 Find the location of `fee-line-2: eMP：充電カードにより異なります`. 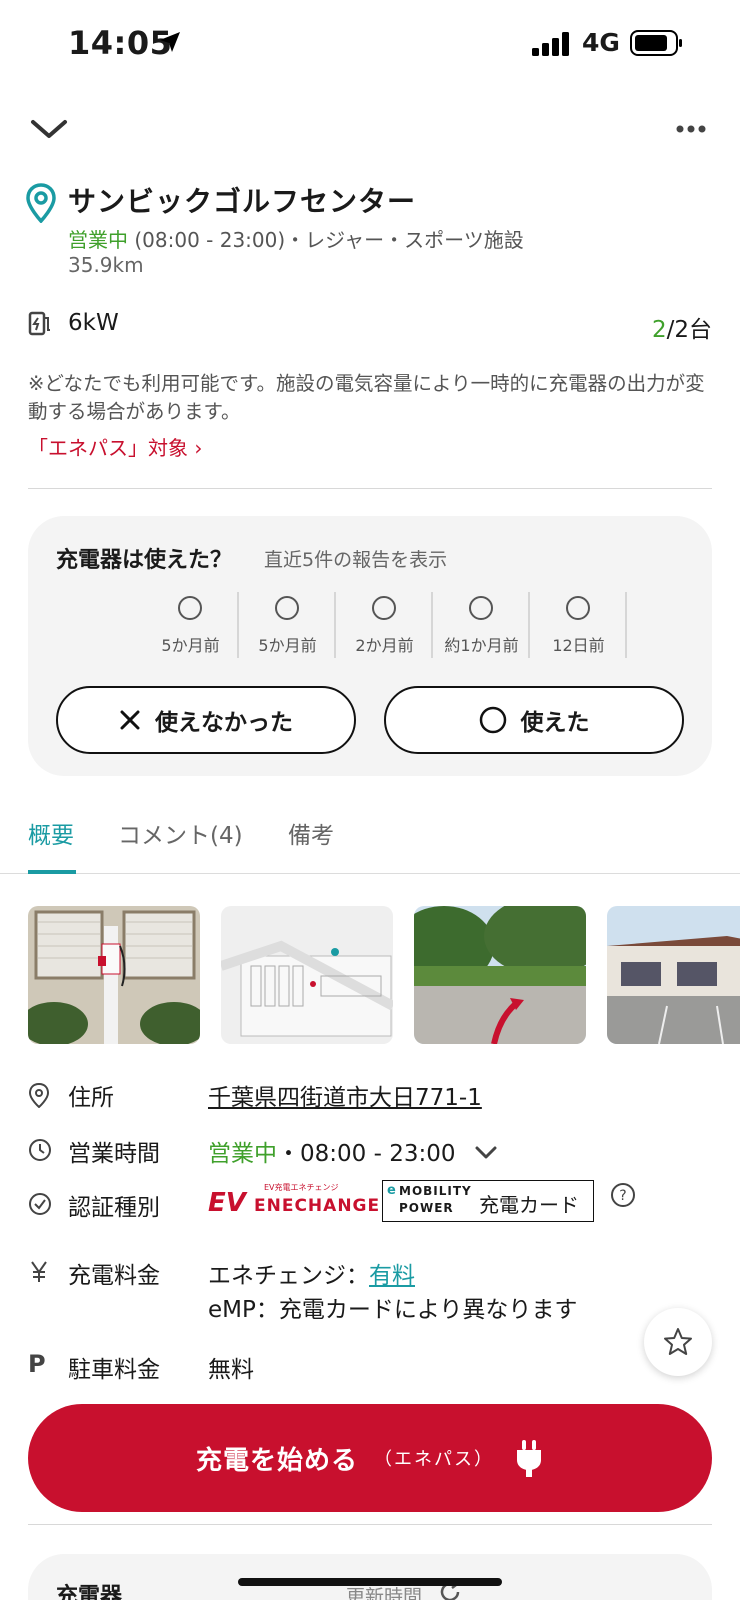

fee-line-2: eMP：充電カードにより異なります is located at coordinates (393, 1310).